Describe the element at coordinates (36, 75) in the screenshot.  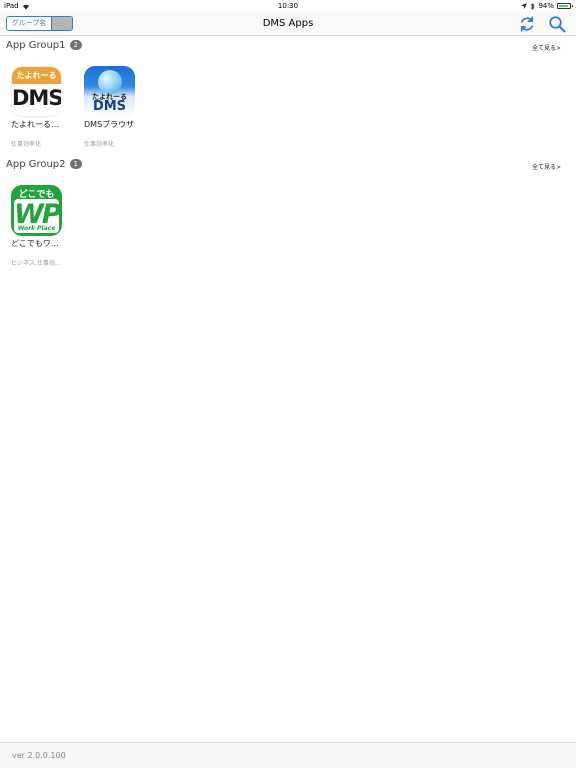
I see `app-icon-top-text: たよれーる` at that location.